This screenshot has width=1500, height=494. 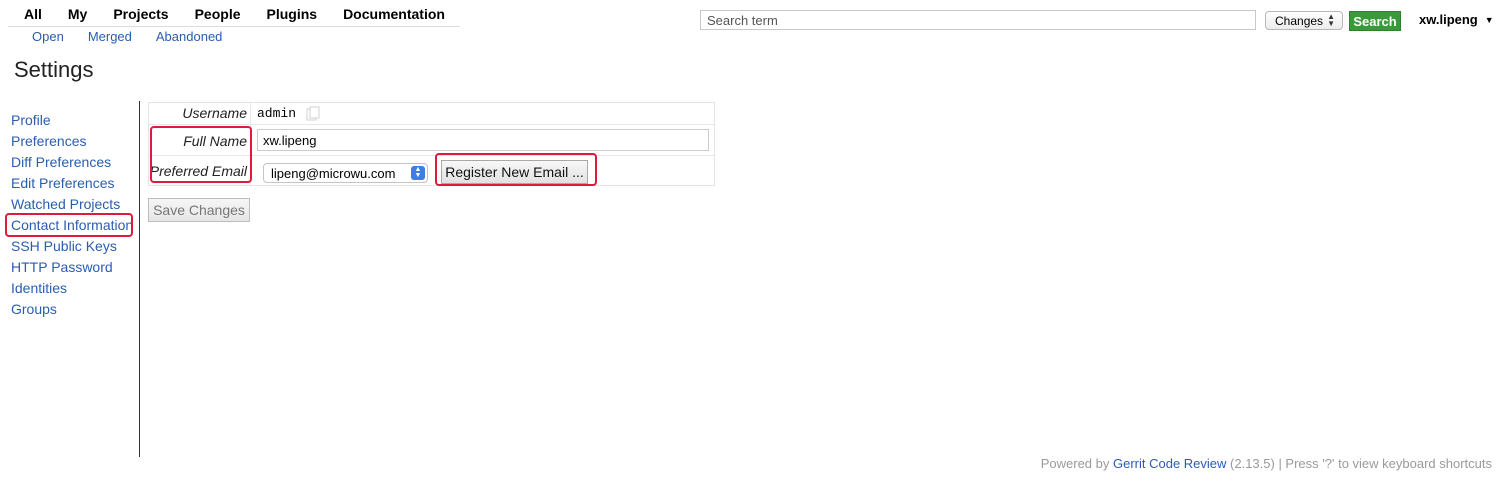 I want to click on nav-projects: Projects, so click(x=140, y=15).